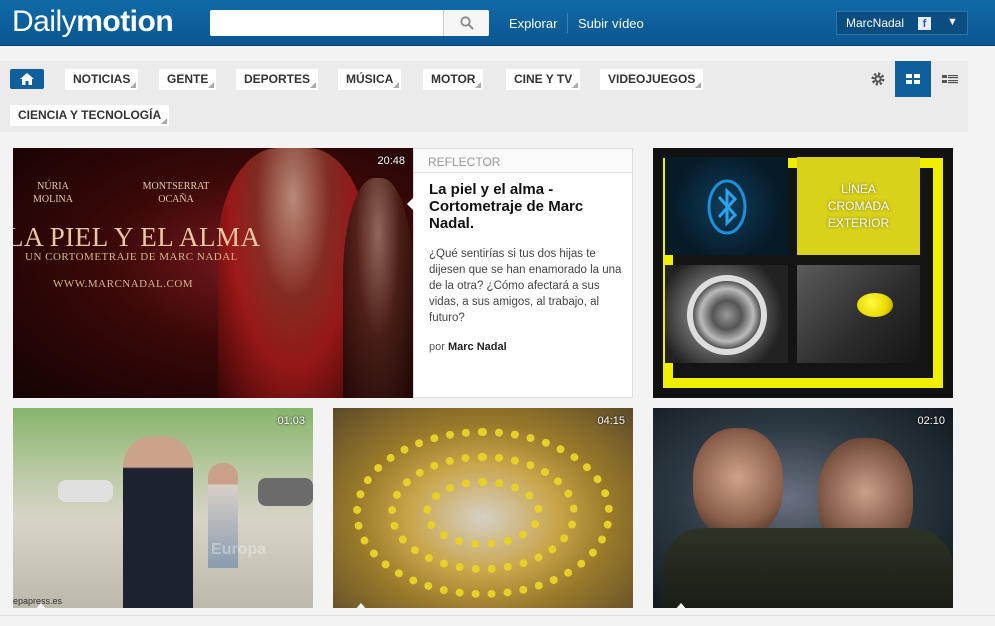 This screenshot has width=995, height=626. What do you see at coordinates (391, 161) in the screenshot?
I see `video-duration: 20:48` at bounding box center [391, 161].